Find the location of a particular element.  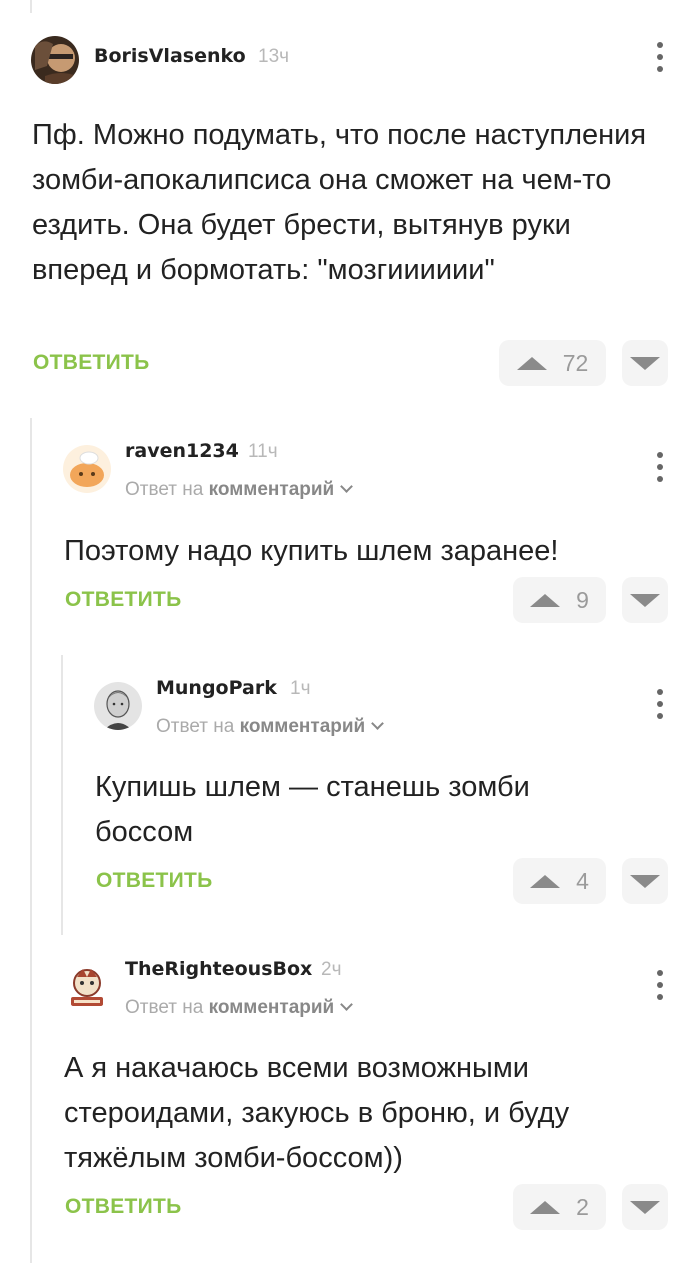

thread-line-level2 is located at coordinates (62, 795).